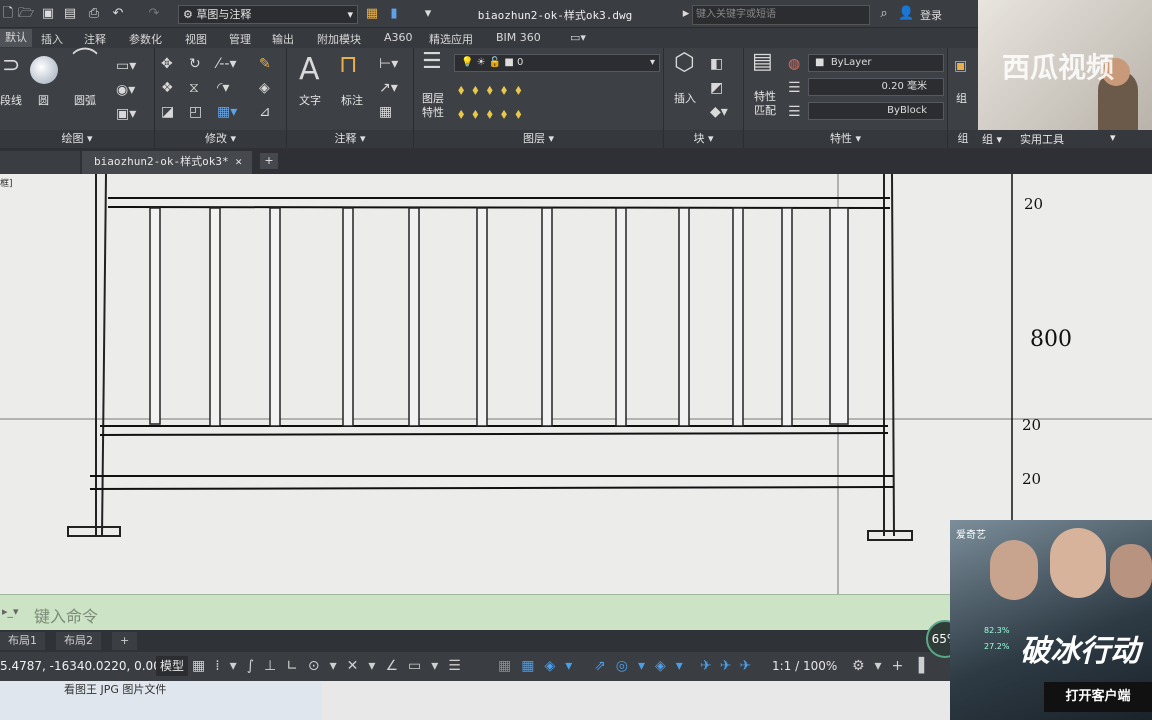  What do you see at coordinates (845, 139) in the screenshot?
I see `properties-panel-title: 特性 ▾` at bounding box center [845, 139].